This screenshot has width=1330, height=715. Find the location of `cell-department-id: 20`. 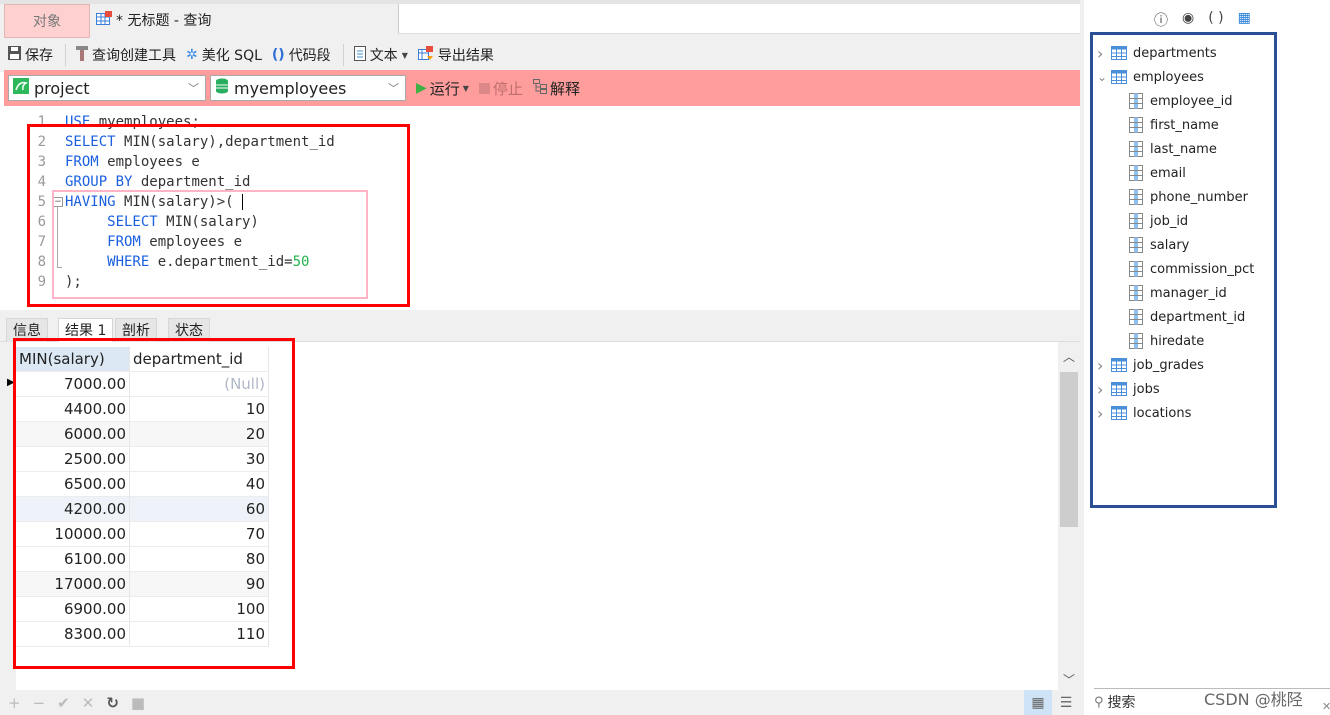

cell-department-id: 20 is located at coordinates (199, 434).